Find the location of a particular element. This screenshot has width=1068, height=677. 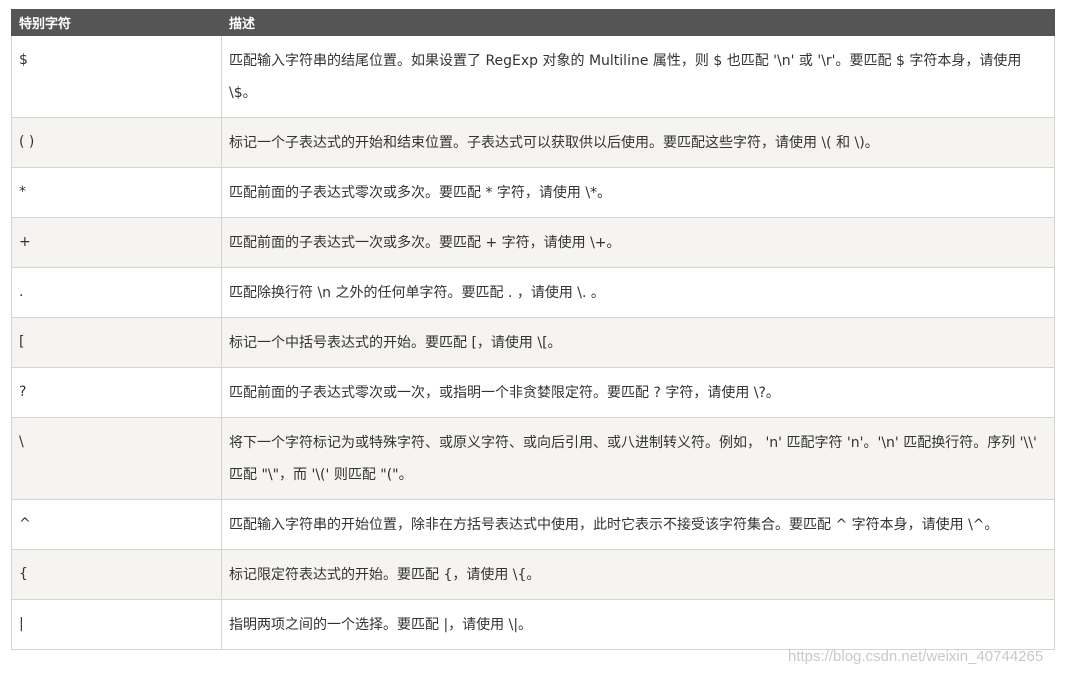

table-row: . 匹配除换行符 \n 之外的任何单字符。要匹配 . ，请使用 \. 。 is located at coordinates (533, 292).